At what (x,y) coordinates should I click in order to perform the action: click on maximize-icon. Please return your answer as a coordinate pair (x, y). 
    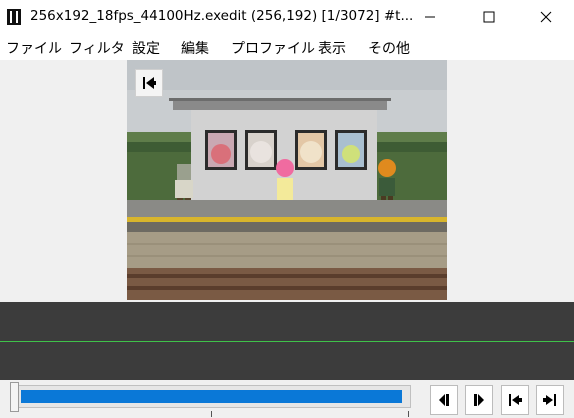
    Looking at the image, I should click on (489, 16).